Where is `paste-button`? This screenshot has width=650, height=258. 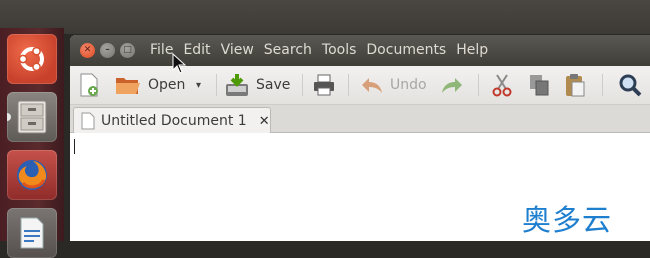 paste-button is located at coordinates (575, 85).